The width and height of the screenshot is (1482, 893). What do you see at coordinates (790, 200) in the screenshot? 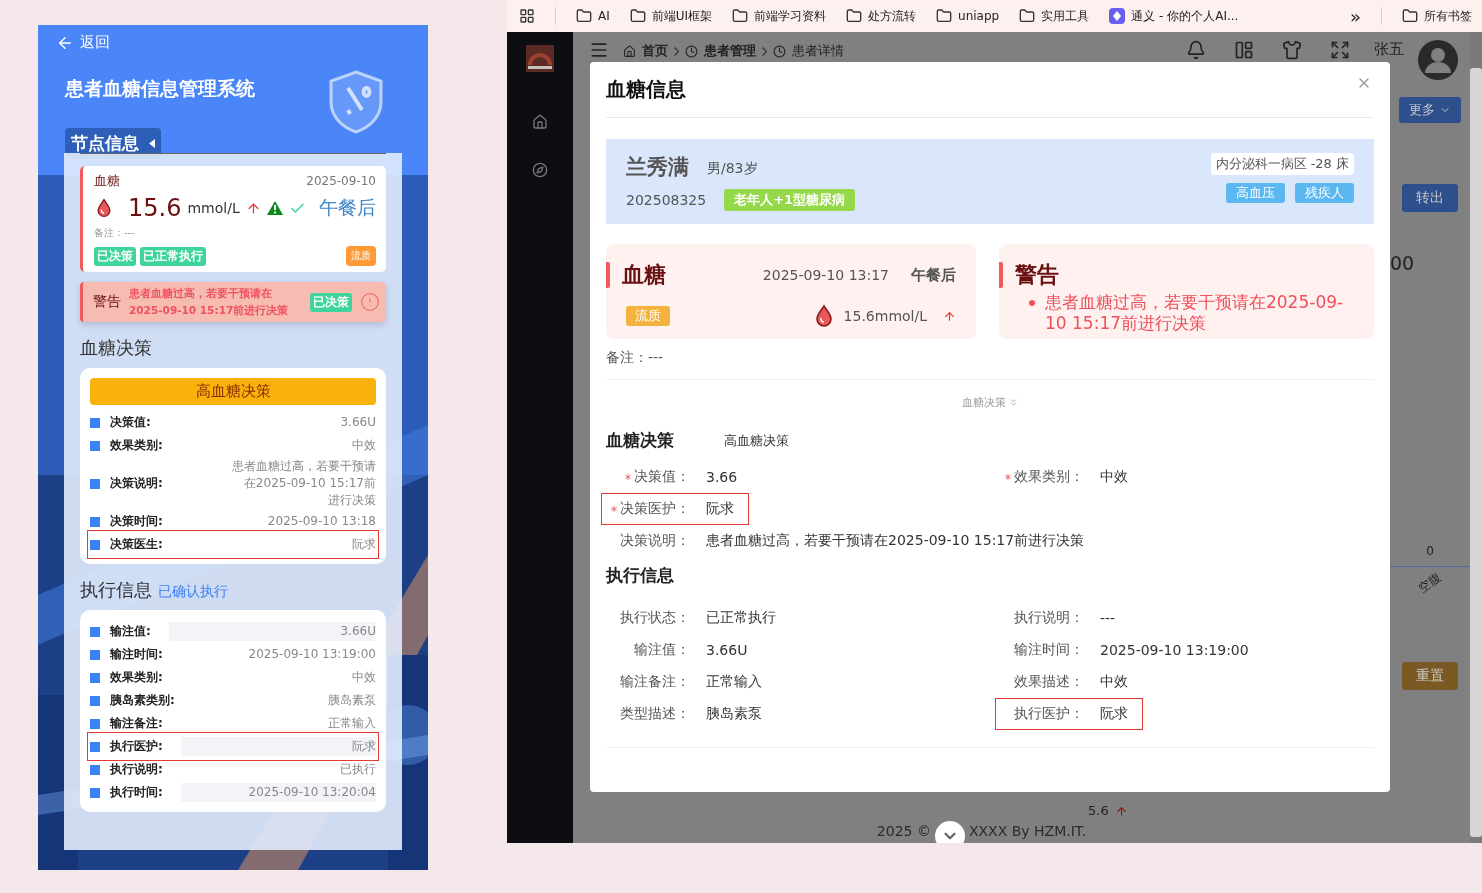
I see `diagnosis-tag: 老年人+1型糖尿病` at bounding box center [790, 200].